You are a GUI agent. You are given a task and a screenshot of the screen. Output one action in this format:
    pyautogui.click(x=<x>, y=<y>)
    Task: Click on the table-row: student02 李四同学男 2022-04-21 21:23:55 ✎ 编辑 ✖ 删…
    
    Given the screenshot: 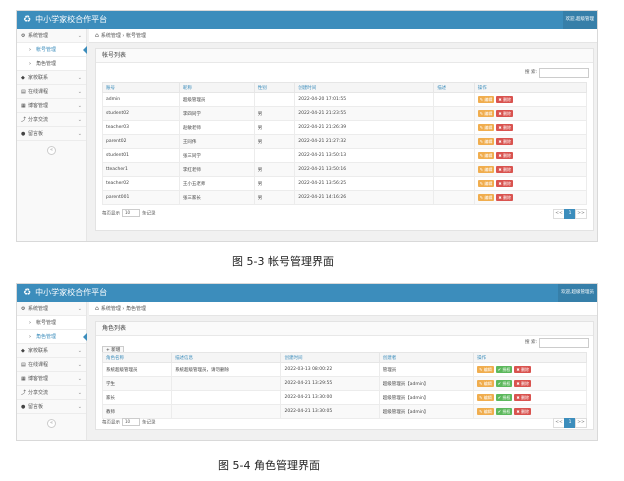 What is the action you would take?
    pyautogui.click(x=345, y=113)
    